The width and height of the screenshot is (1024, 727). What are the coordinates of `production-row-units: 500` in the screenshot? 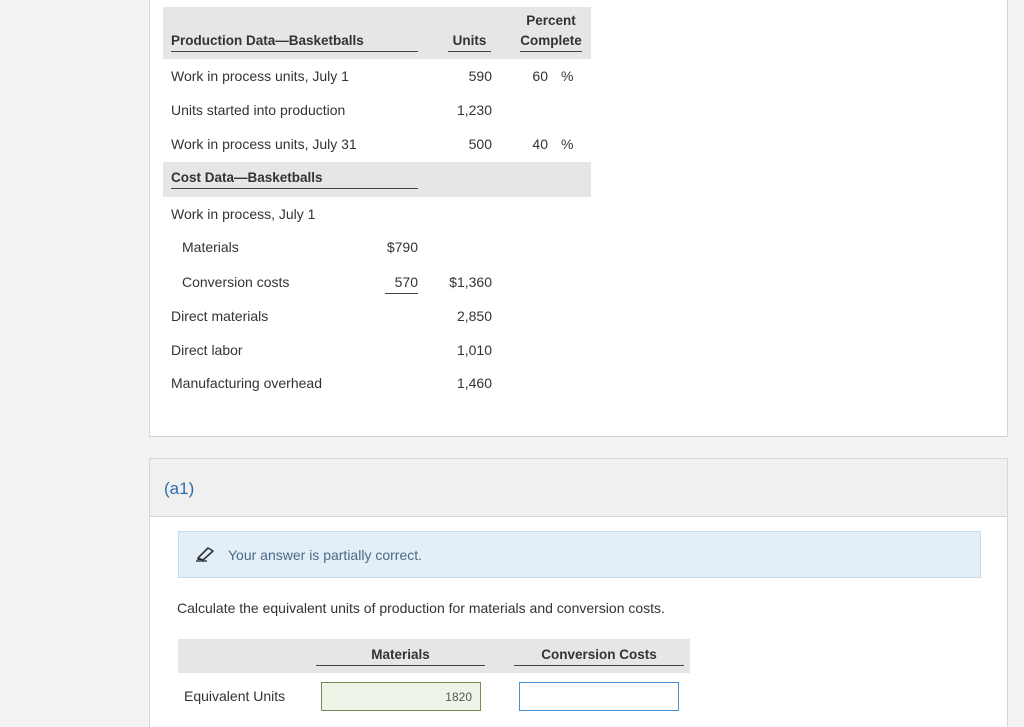 It's located at (480, 144).